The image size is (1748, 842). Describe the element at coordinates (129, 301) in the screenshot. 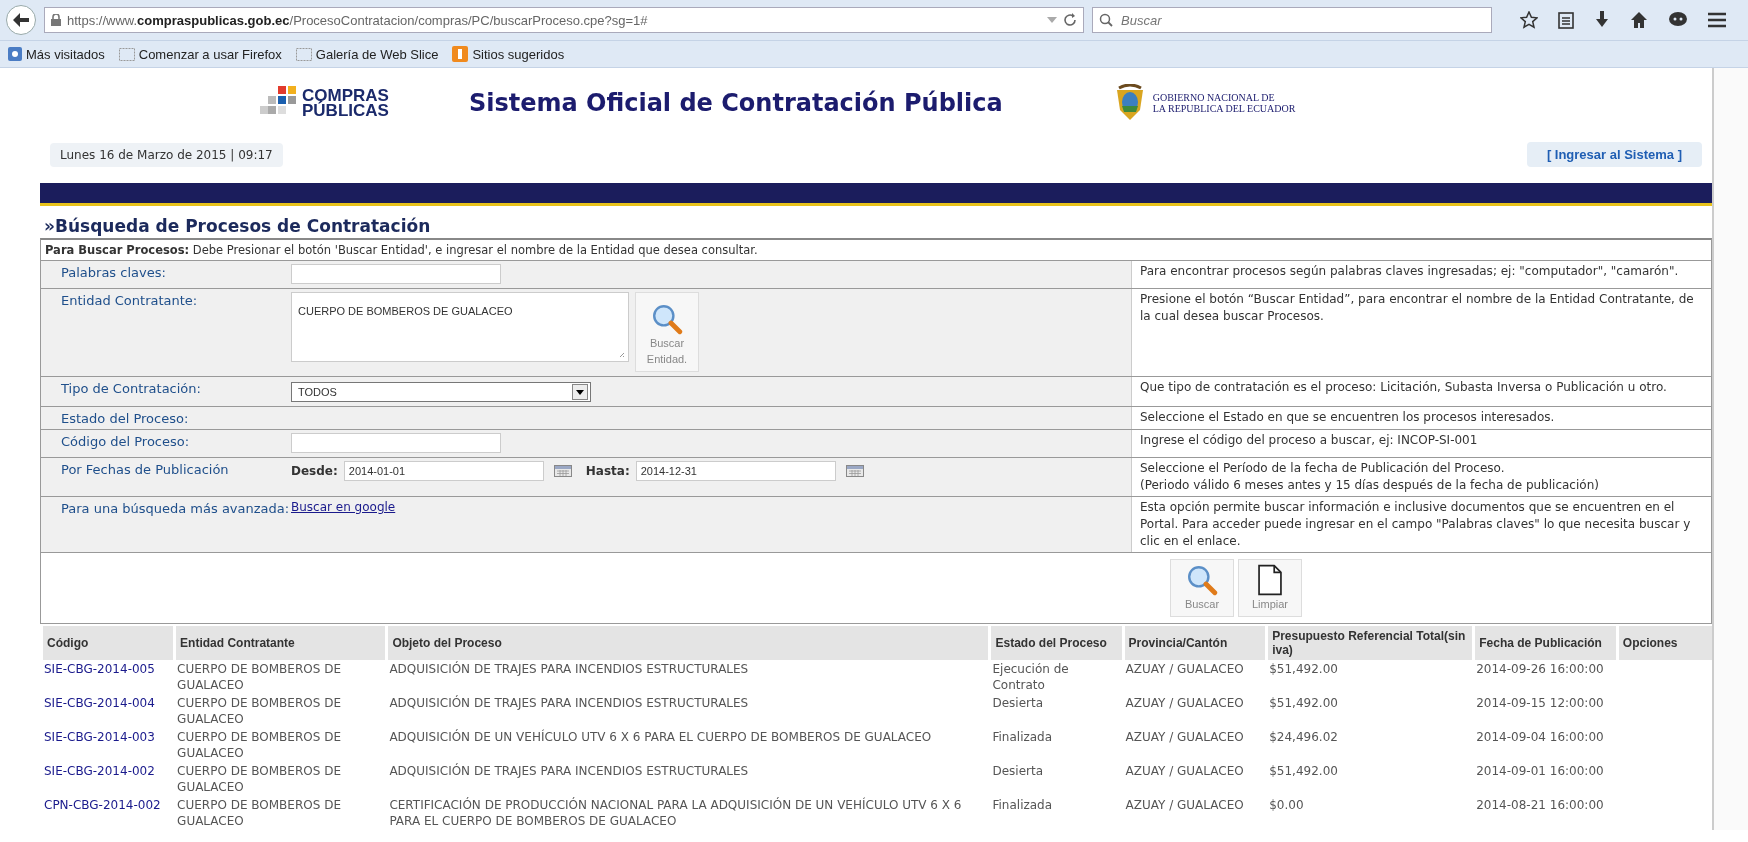

I see `field-label: Entidad Contratante:` at that location.